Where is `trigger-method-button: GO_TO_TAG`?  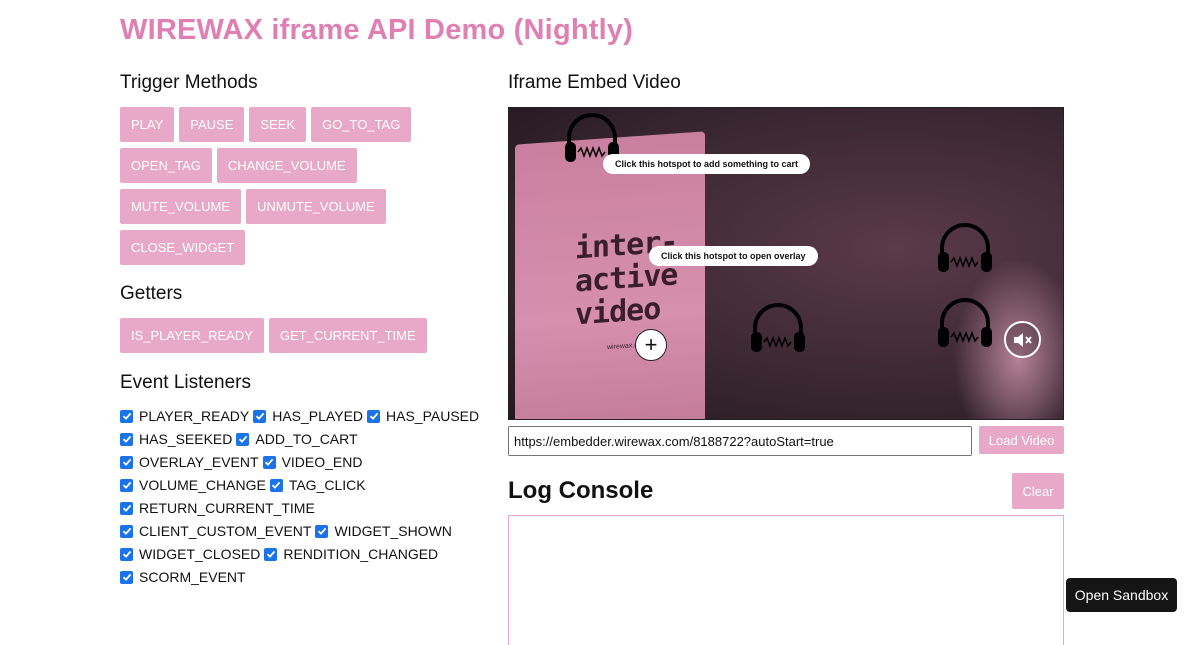
trigger-method-button: GO_TO_TAG is located at coordinates (361, 124).